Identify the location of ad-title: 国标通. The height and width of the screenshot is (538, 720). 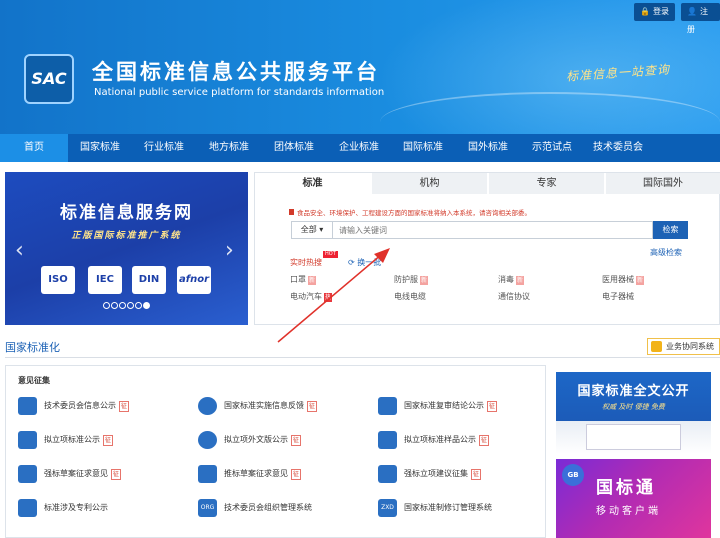
(626, 488).